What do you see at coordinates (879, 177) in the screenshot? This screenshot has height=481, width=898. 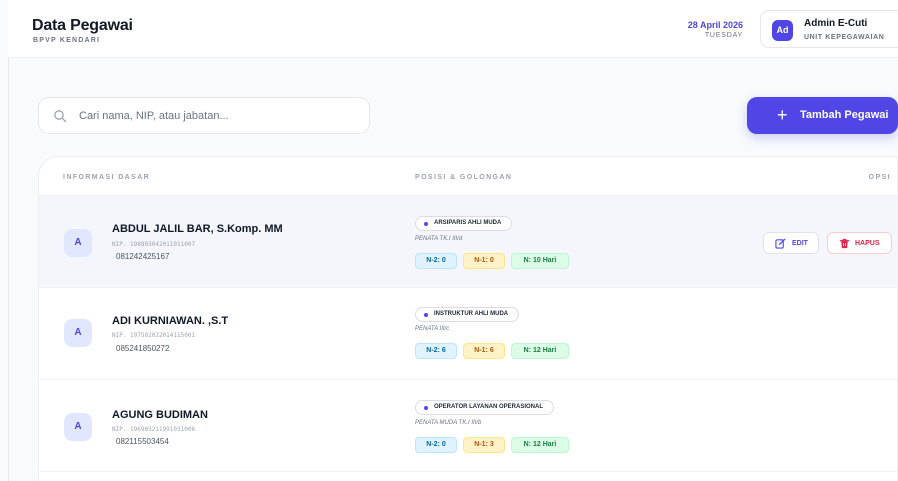 I see `column-header-options: OPSI` at bounding box center [879, 177].